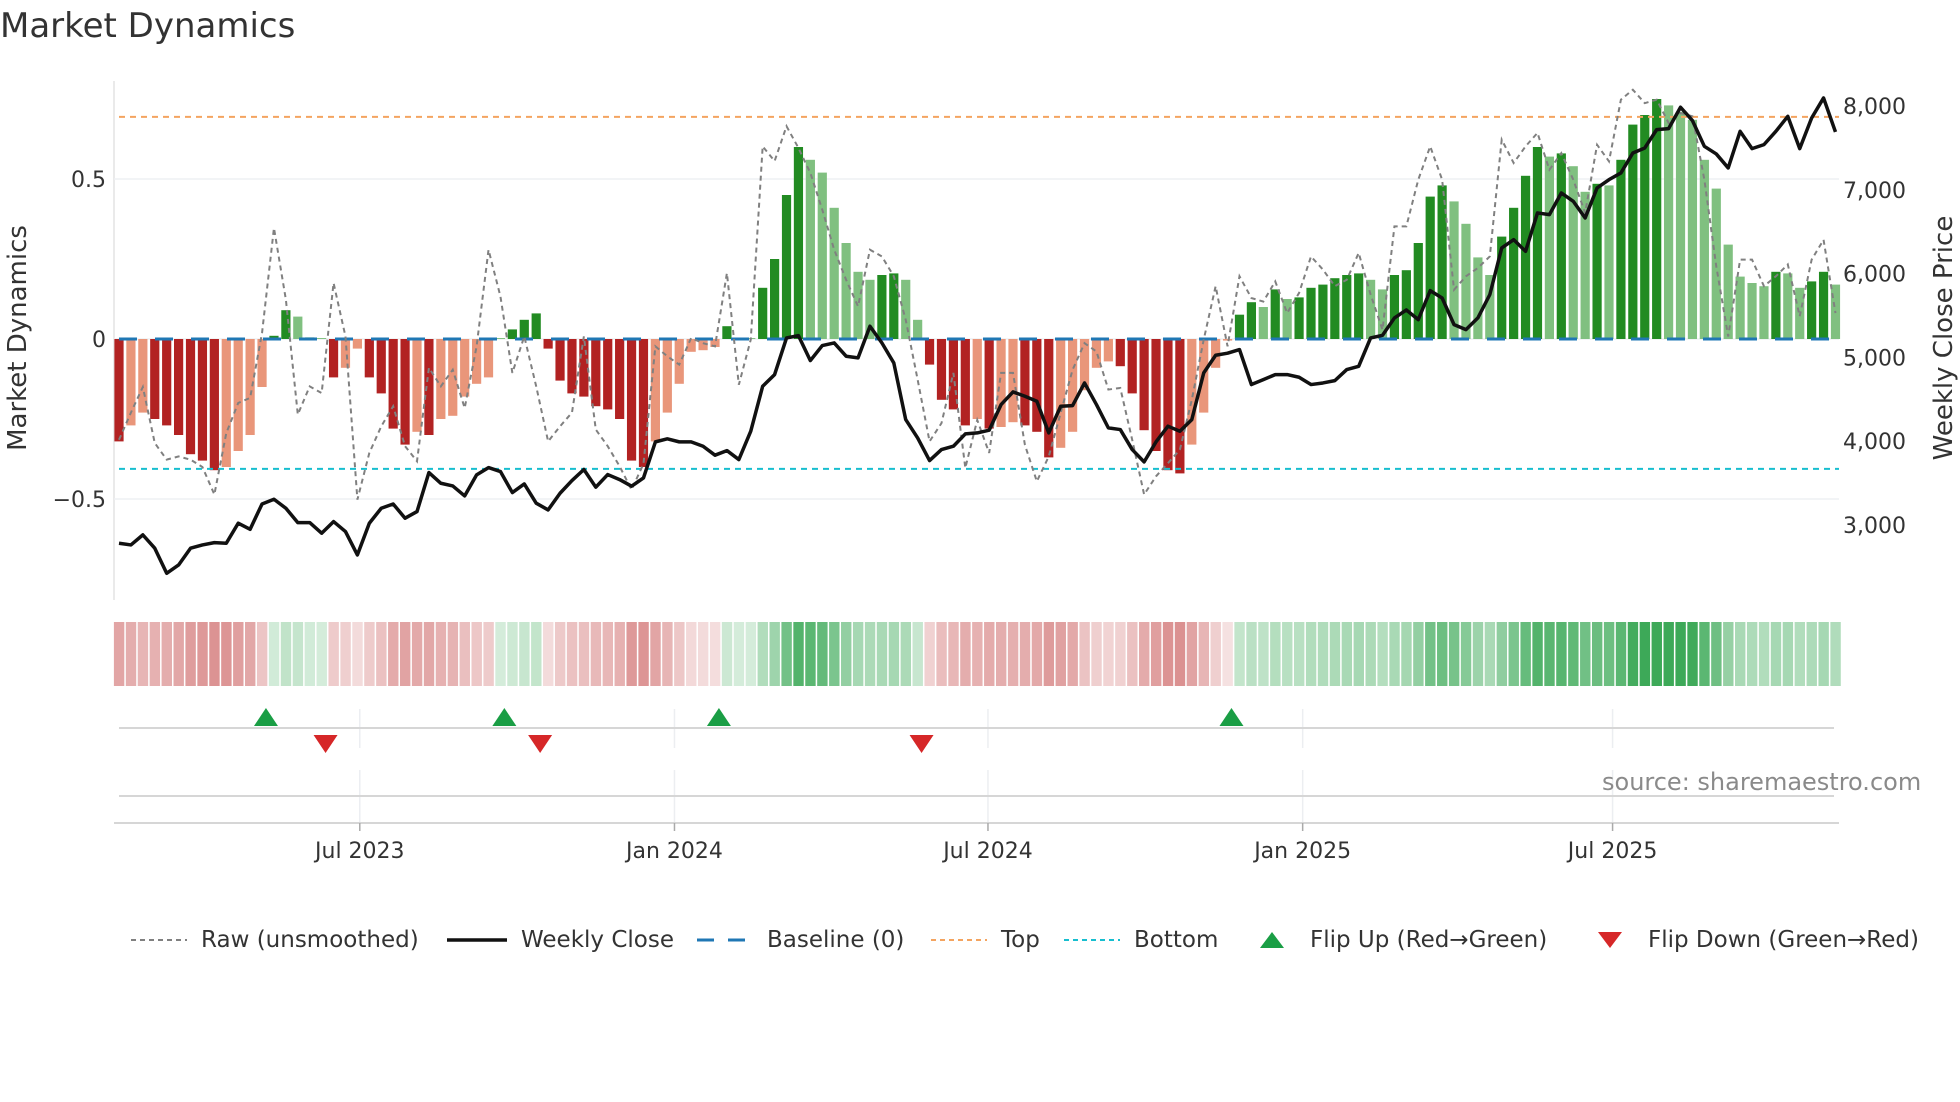 The height and width of the screenshot is (1102, 1960). I want to click on y-axis-title: Market Dynamics, so click(18, 338).